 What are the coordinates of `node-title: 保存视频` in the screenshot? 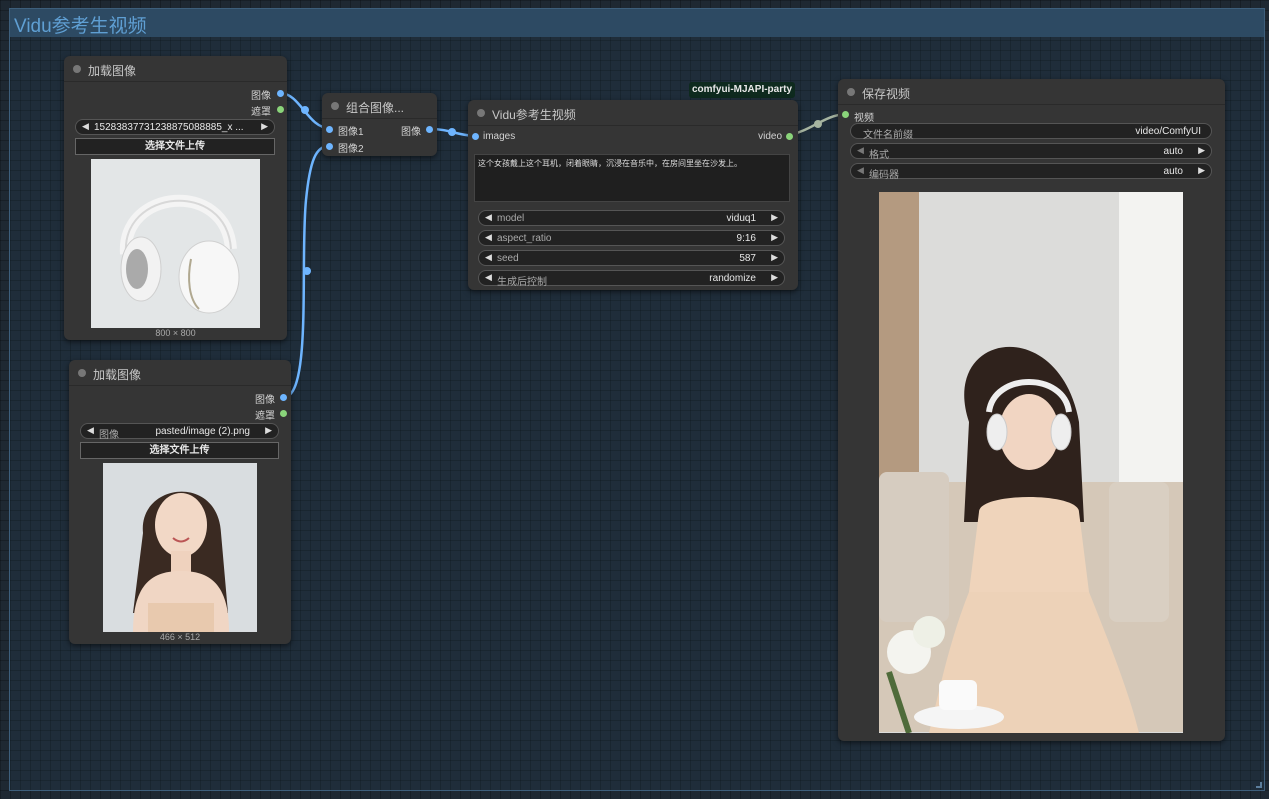 It's located at (886, 94).